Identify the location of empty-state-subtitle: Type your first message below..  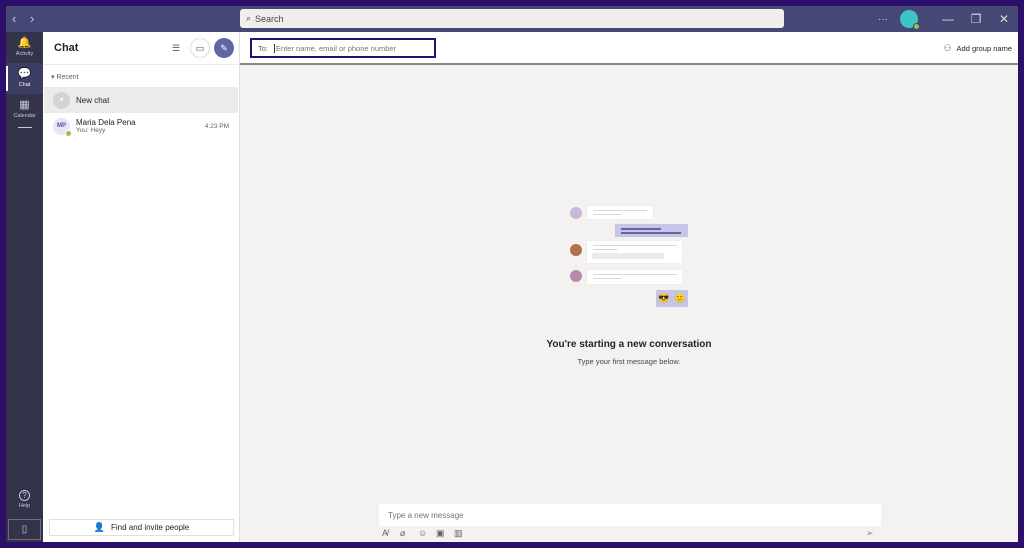
(629, 361).